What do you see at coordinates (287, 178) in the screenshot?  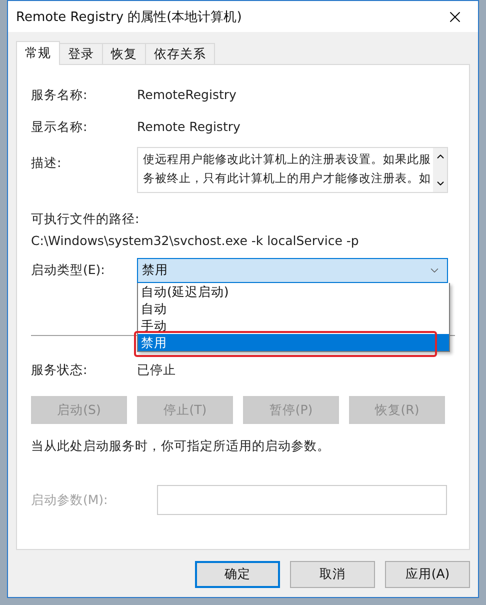 I see `description-text: 务被终止，只有此计算机上的用户才能修改注册表。如` at bounding box center [287, 178].